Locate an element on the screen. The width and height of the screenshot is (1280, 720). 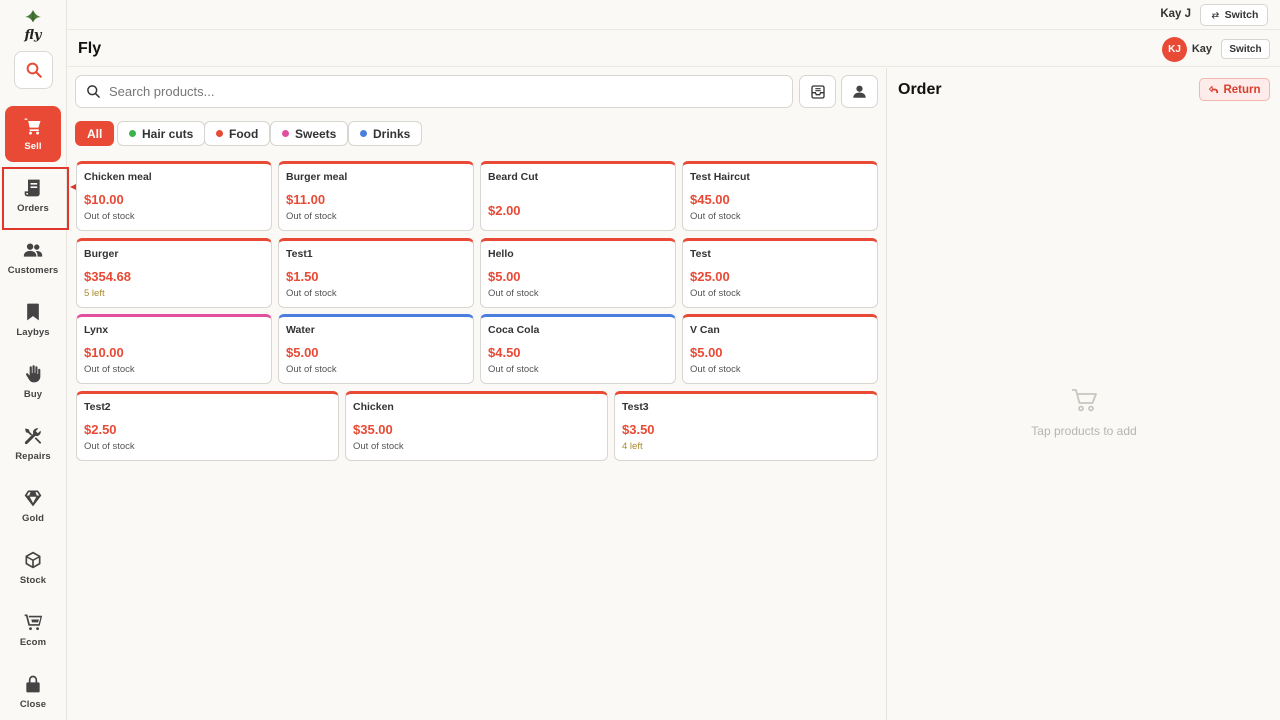
product-card: Water $5.00 Out of stock is located at coordinates (376, 349).